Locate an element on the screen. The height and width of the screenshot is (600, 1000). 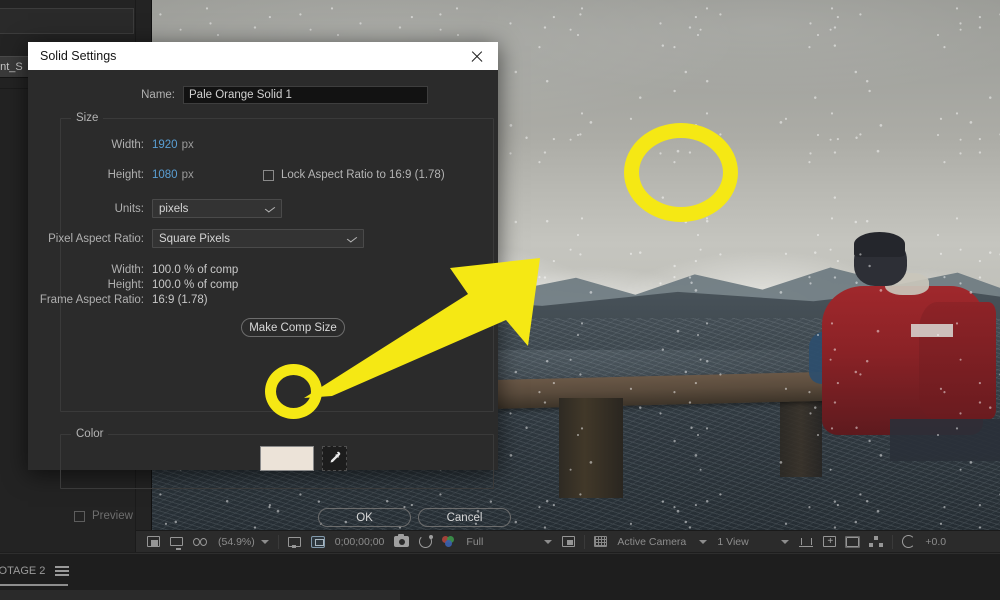
always-preview-icon is located at coordinates (153, 541).